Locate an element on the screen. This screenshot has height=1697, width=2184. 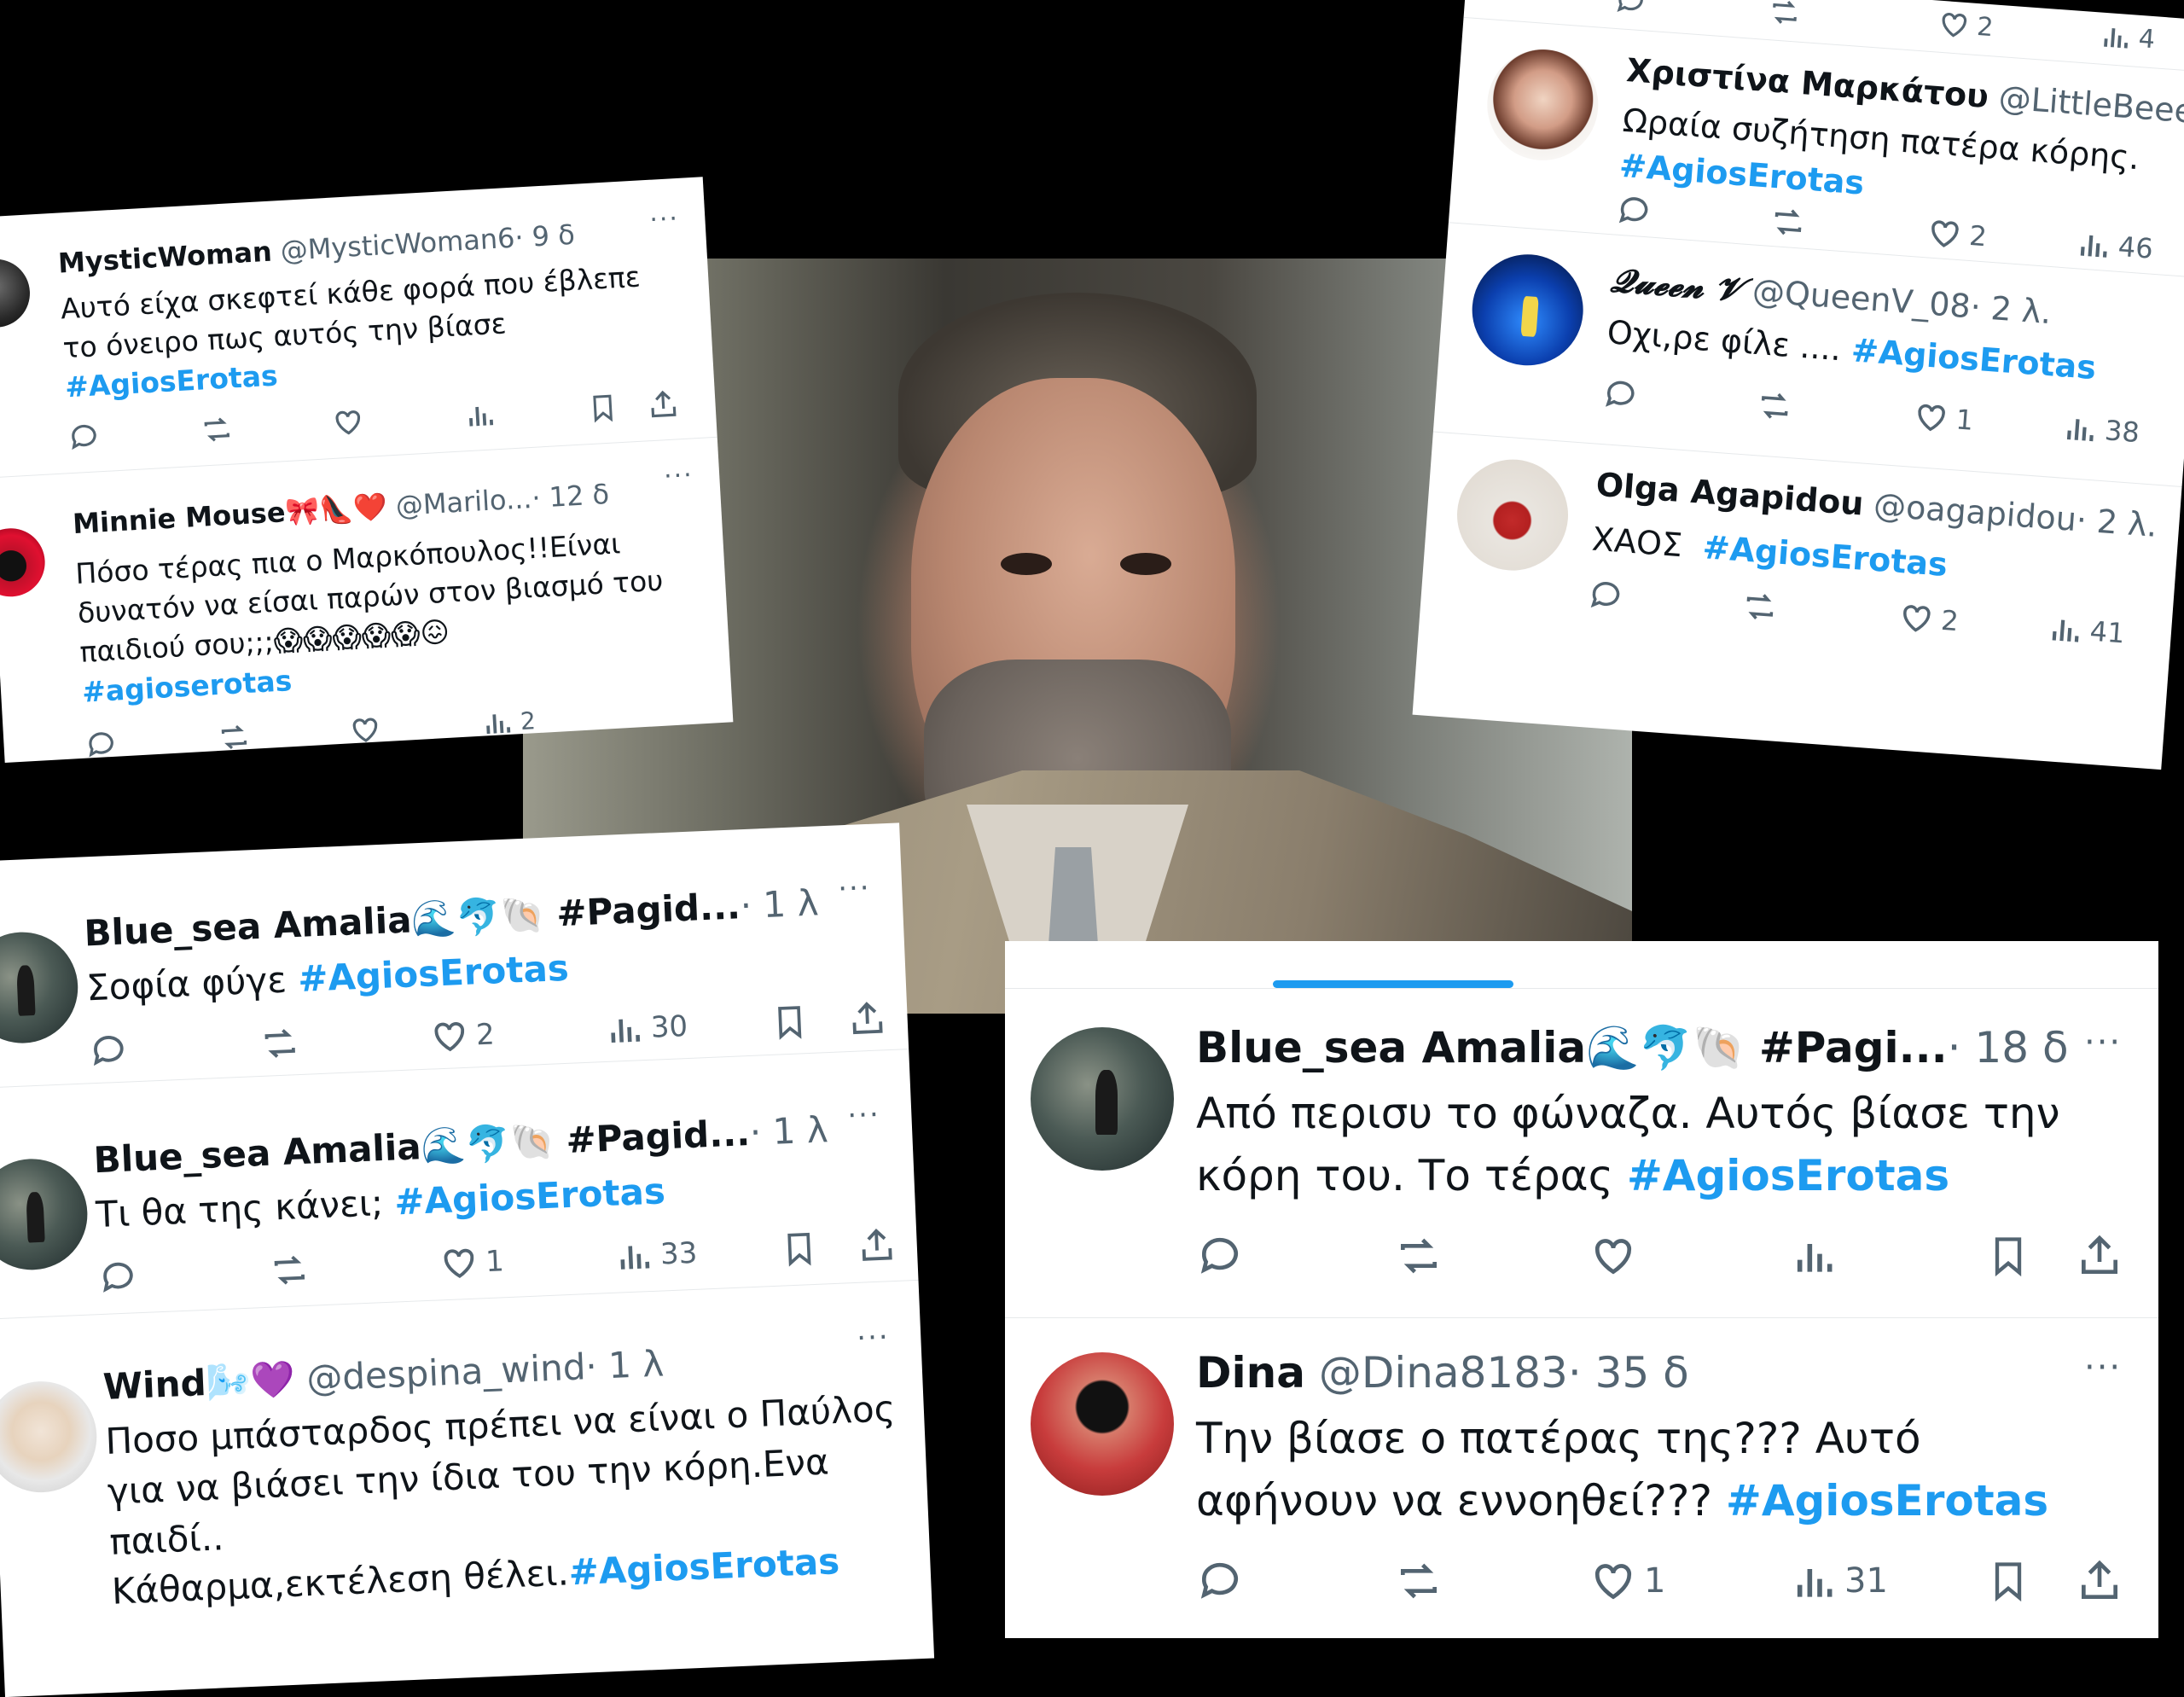
author-handle: @oagapidou is located at coordinates (1976, 512).